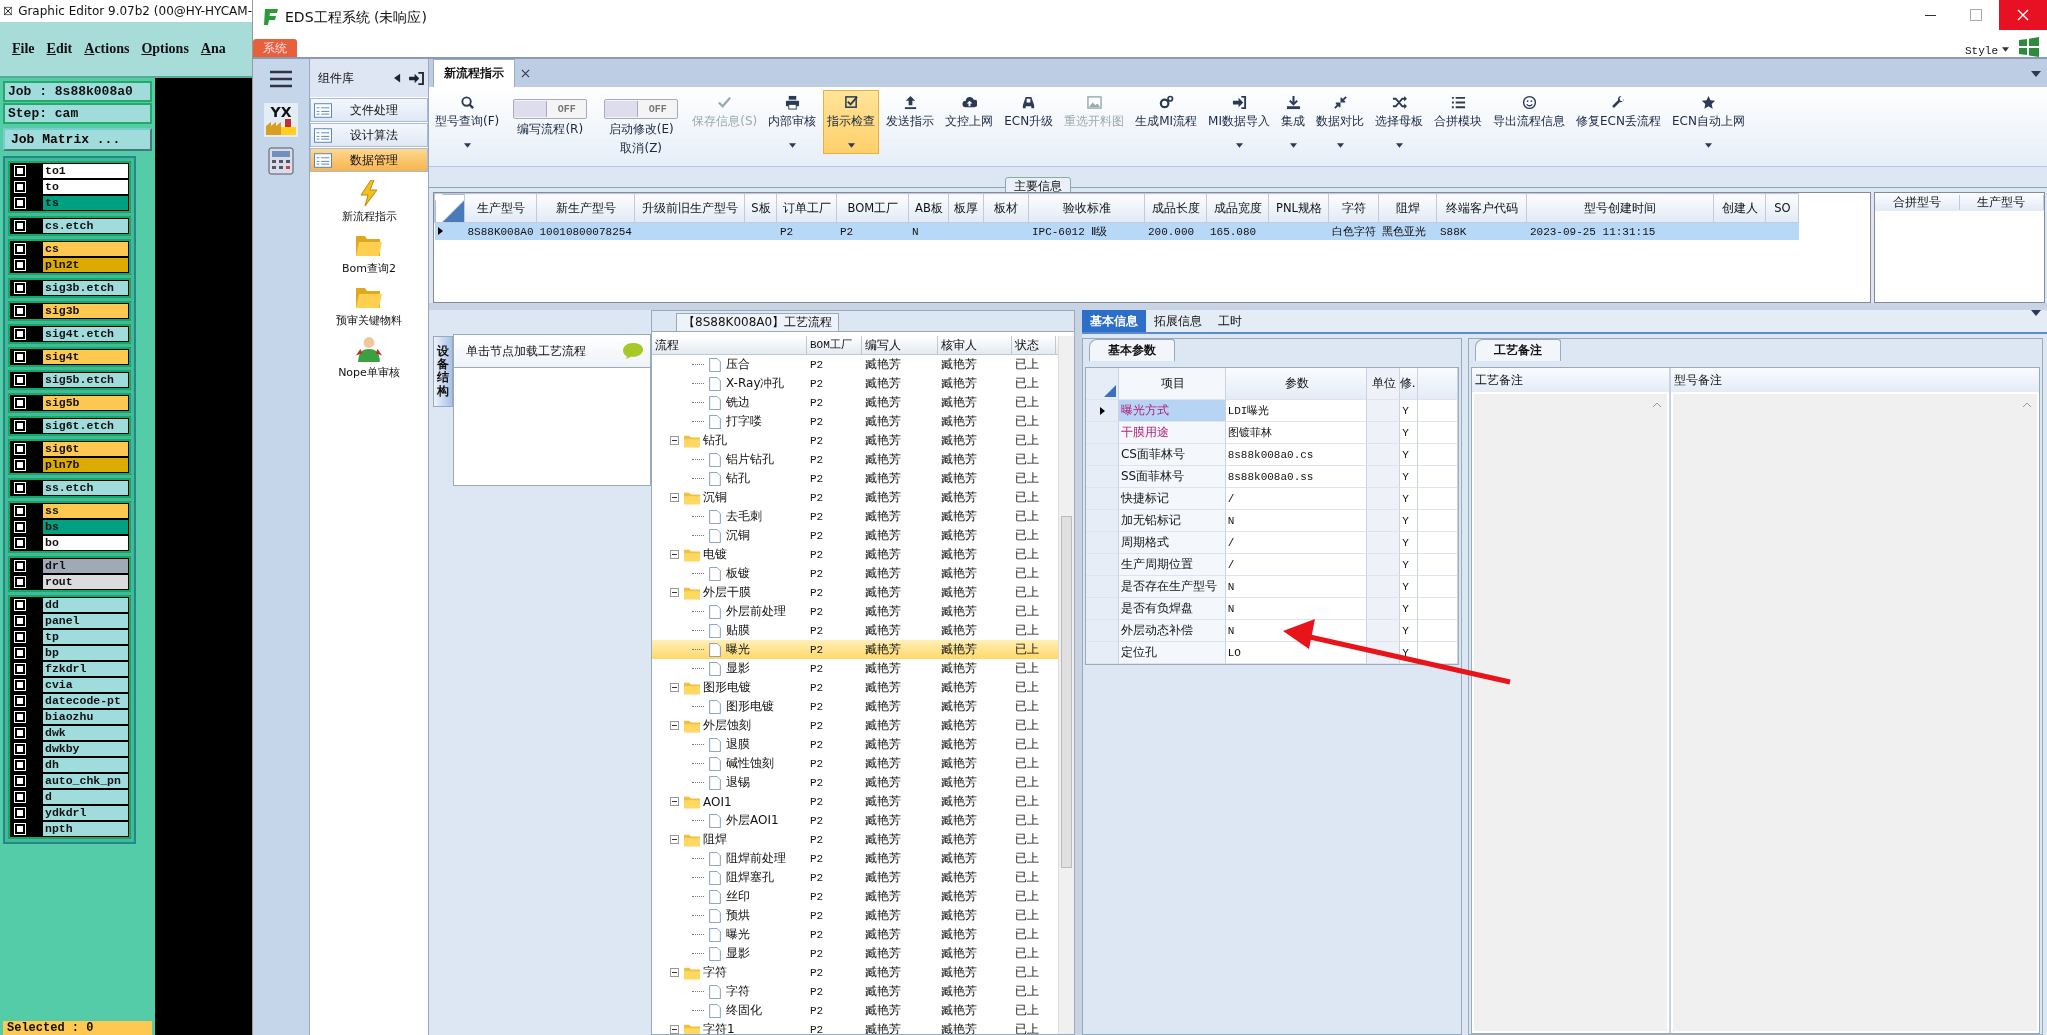 This screenshot has height=1035, width=2047. What do you see at coordinates (1172, 653) in the screenshot?
I see `table-cell: 定位孔` at bounding box center [1172, 653].